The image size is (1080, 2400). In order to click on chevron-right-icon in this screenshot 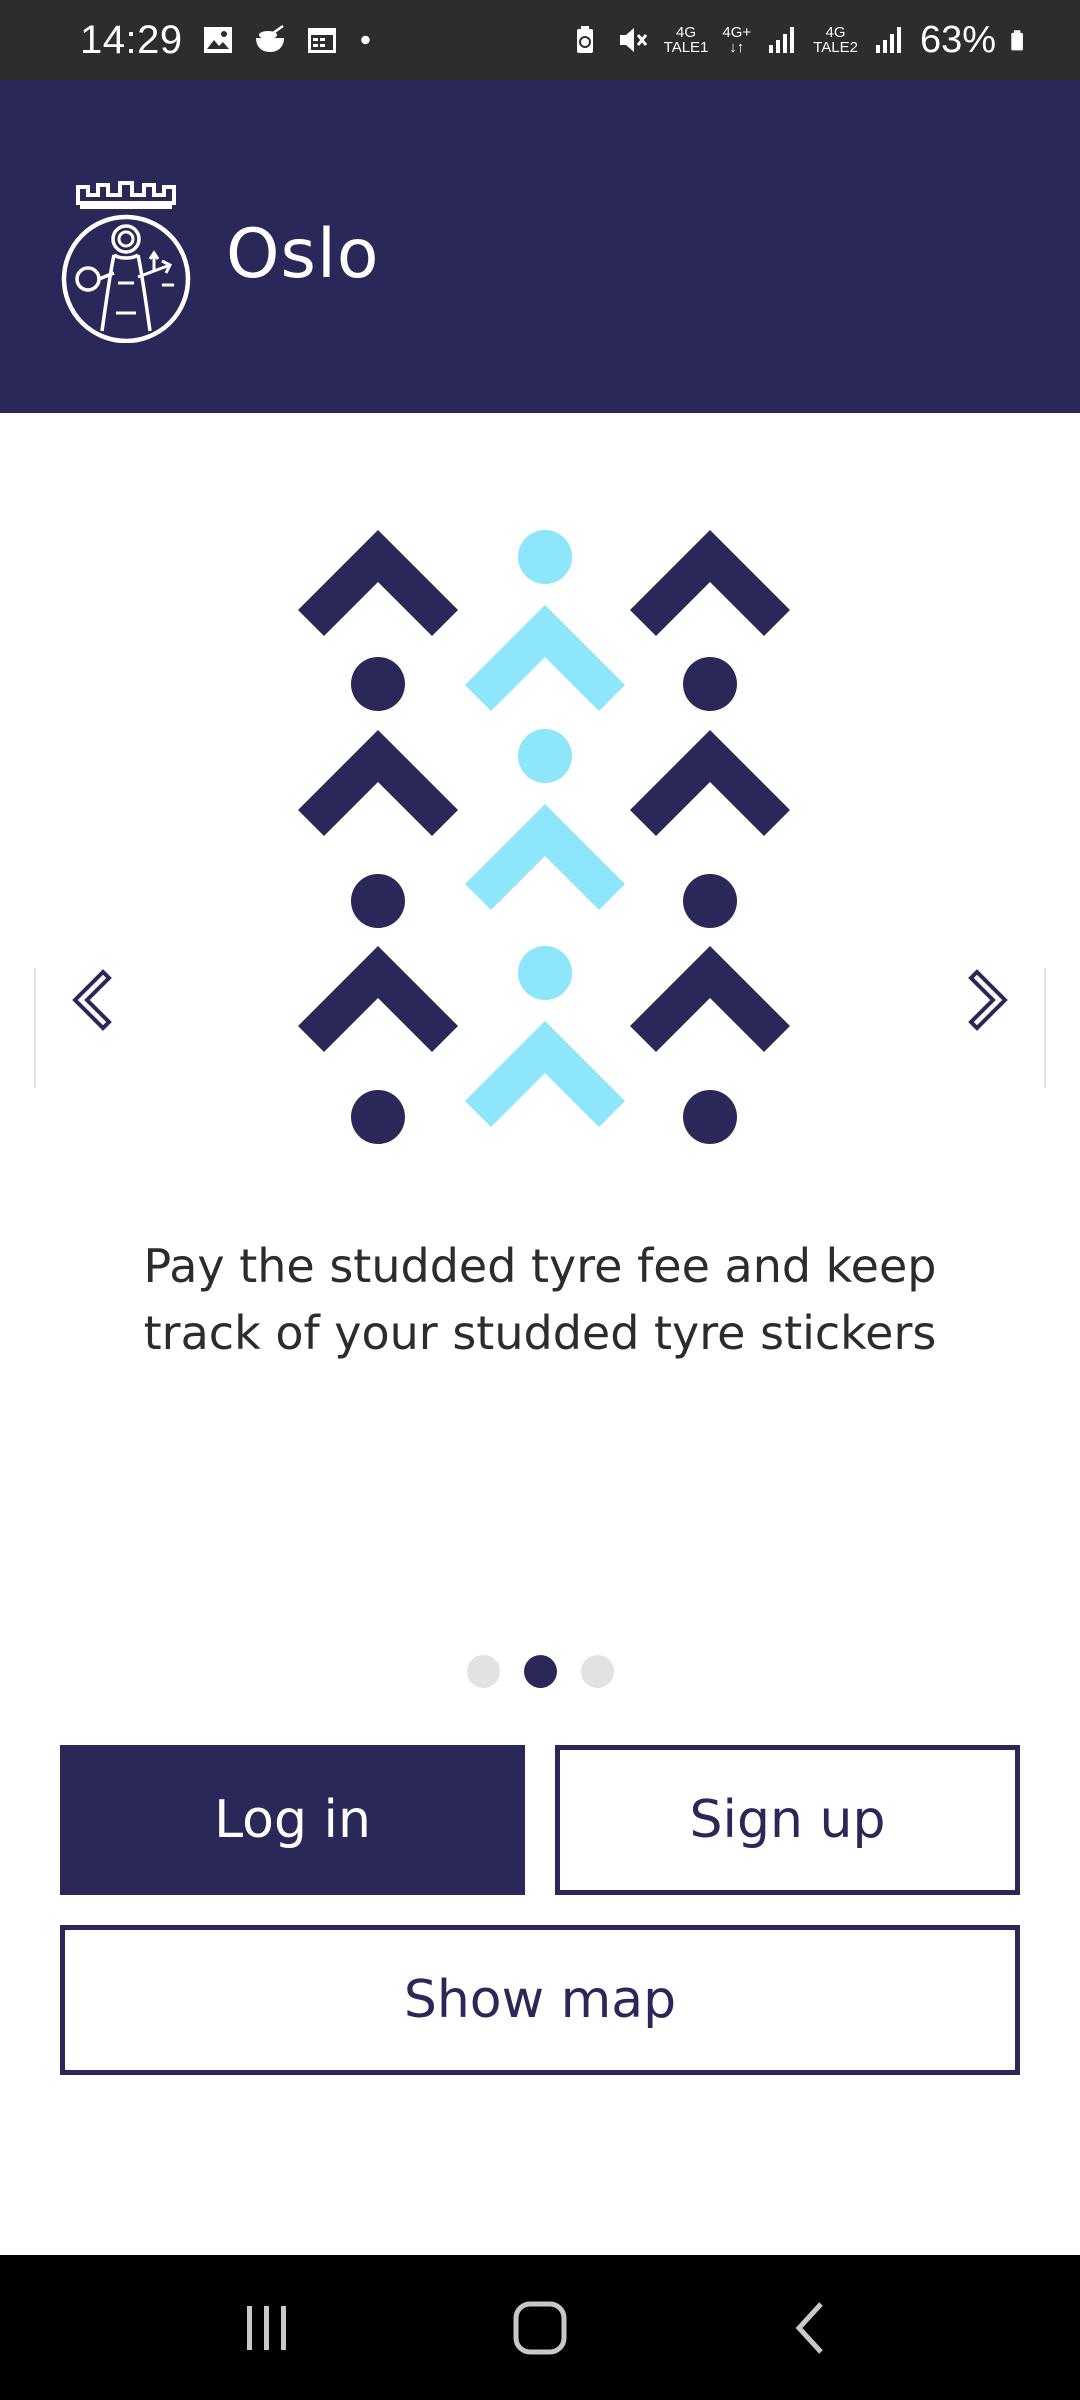, I will do `click(988, 1000)`.